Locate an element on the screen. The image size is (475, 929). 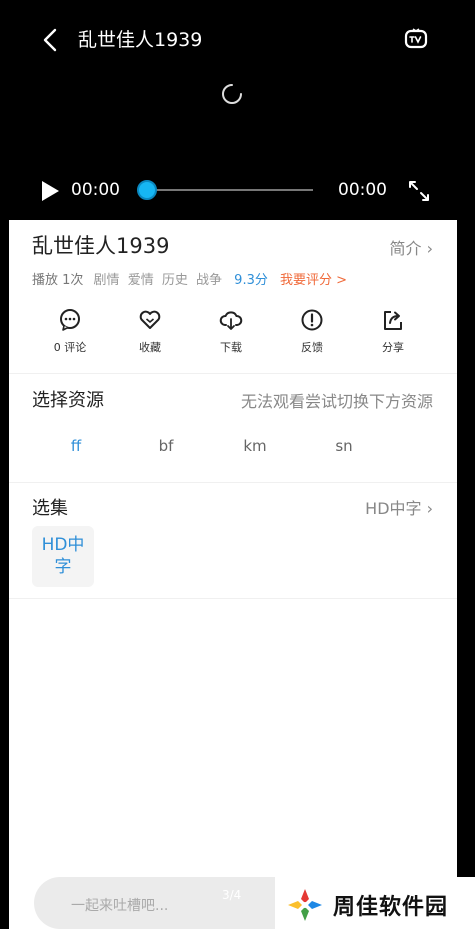
watermark-text: 周佳软件园 is located at coordinates (391, 907).